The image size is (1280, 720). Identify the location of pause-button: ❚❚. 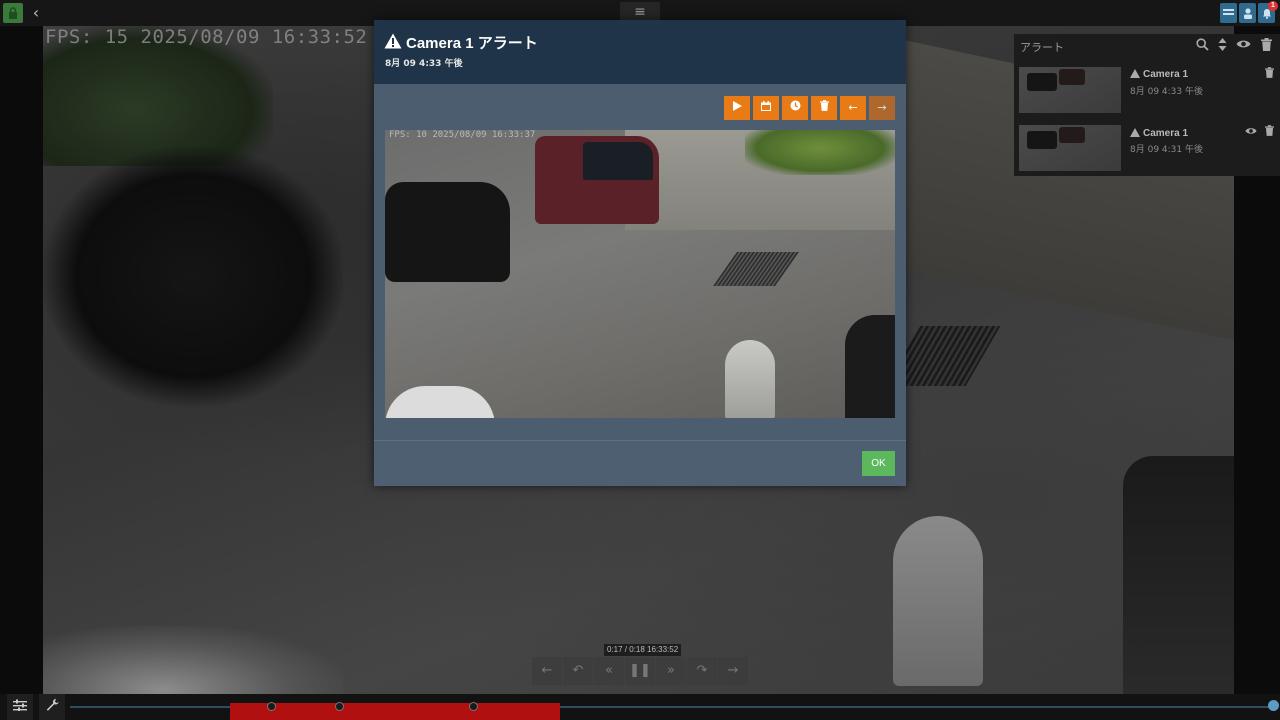
(640, 671).